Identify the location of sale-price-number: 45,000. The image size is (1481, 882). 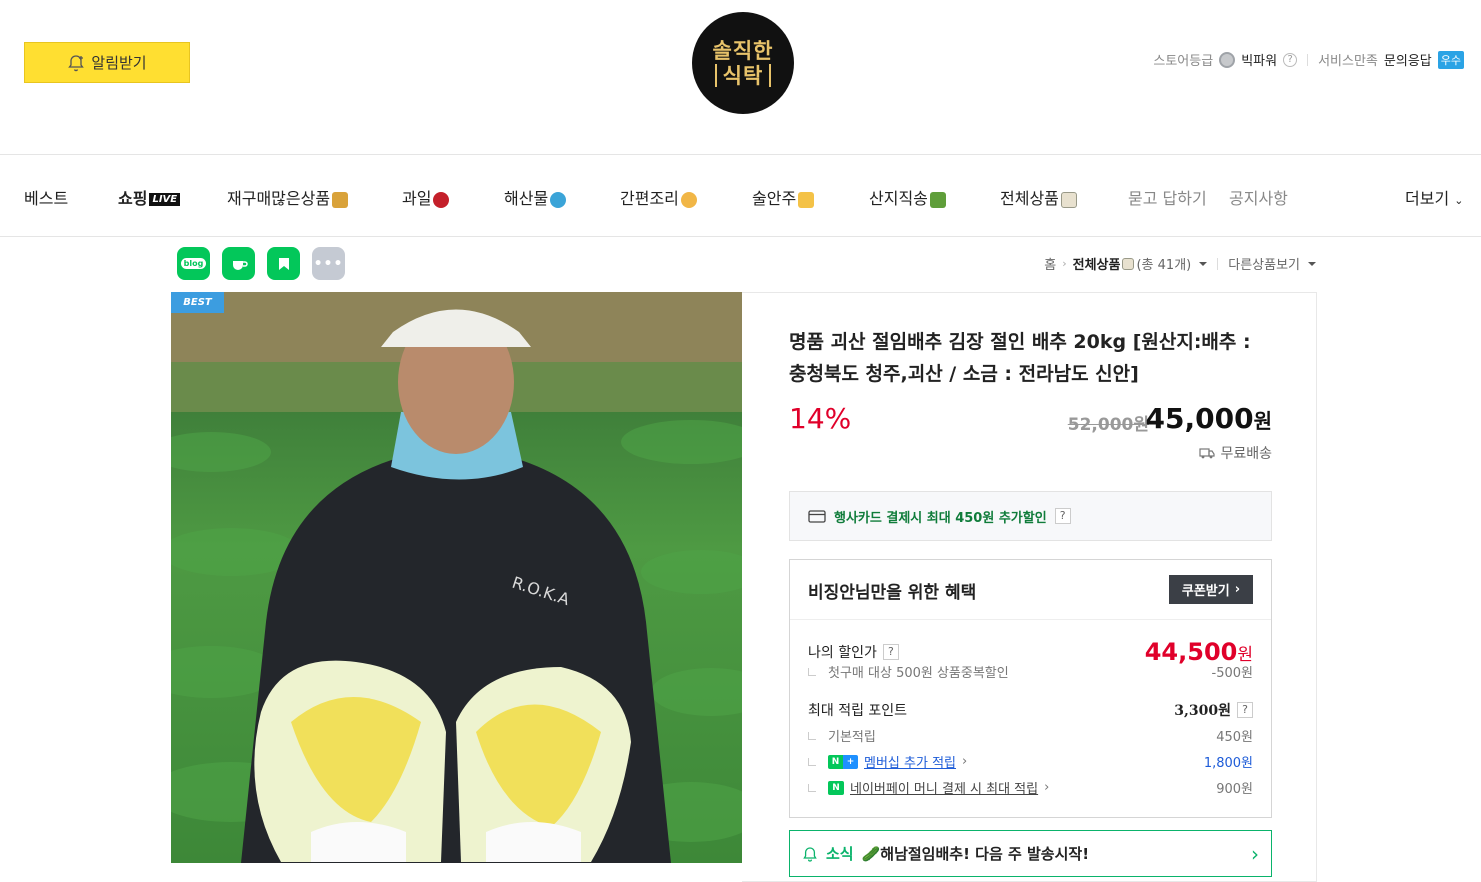
(1199, 418).